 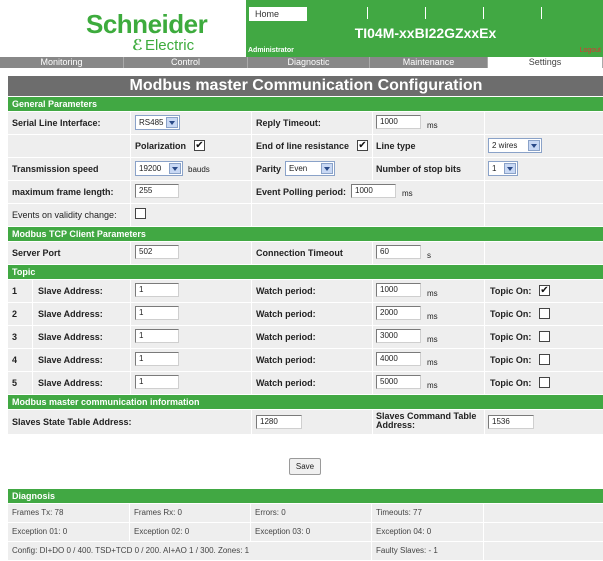 What do you see at coordinates (199, 169) in the screenshot?
I see `speed-unit: bauds` at bounding box center [199, 169].